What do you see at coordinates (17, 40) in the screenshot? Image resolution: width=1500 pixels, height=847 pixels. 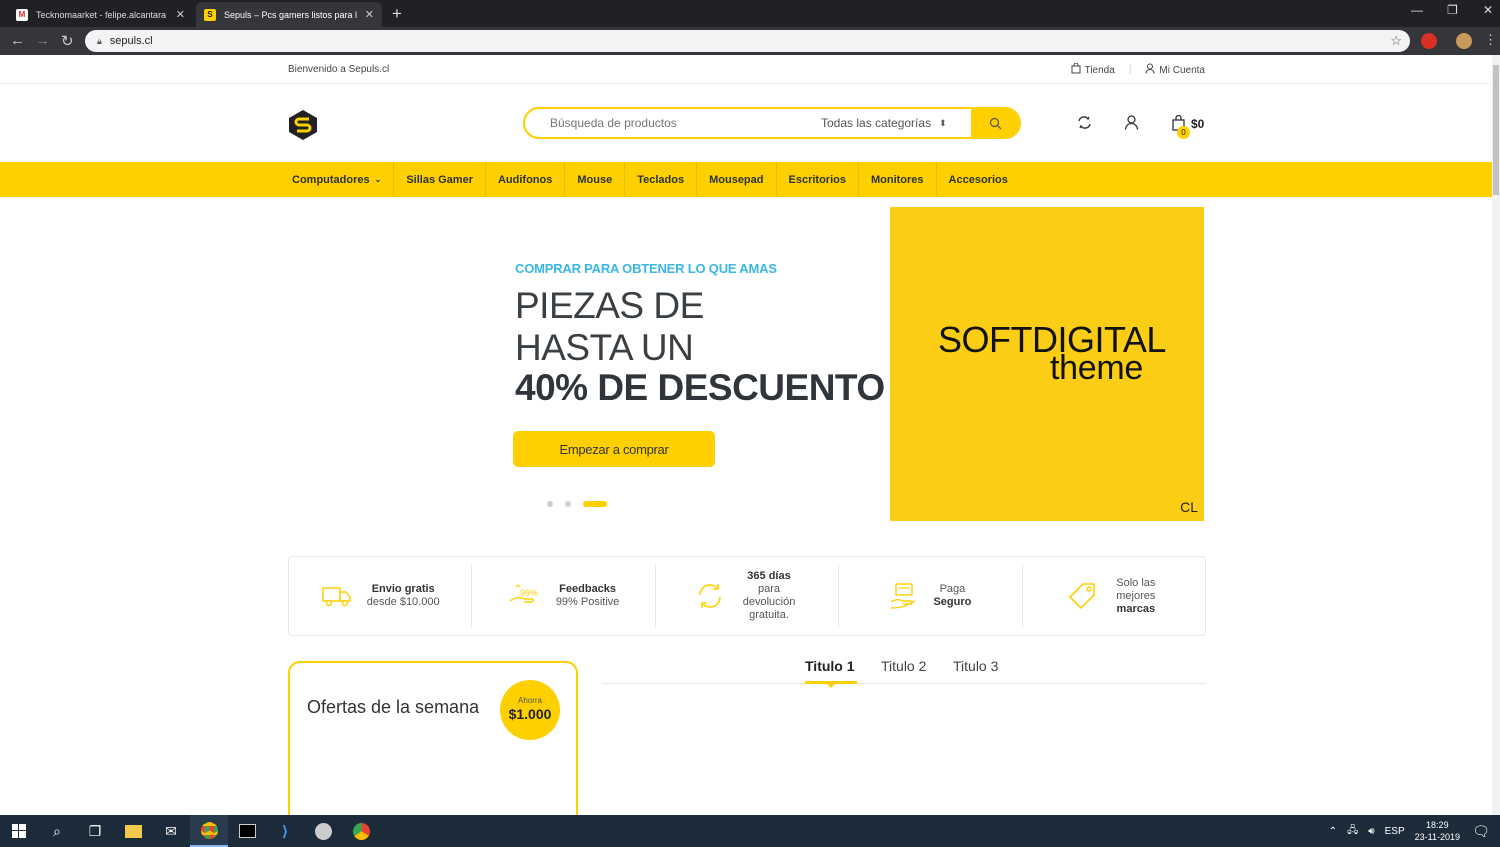 I see `back-icon: ←` at bounding box center [17, 40].